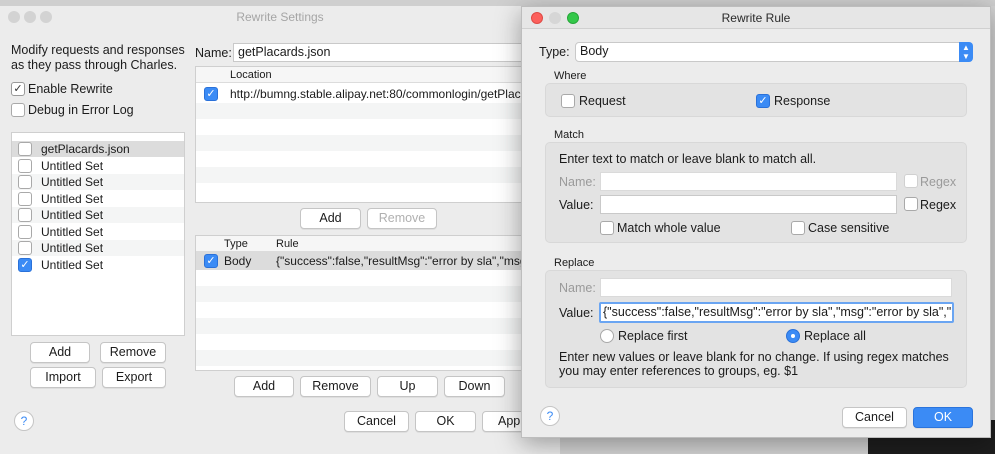 The image size is (995, 454). Describe the element at coordinates (335, 386) in the screenshot. I see `rules-remove-button: Remove` at that location.